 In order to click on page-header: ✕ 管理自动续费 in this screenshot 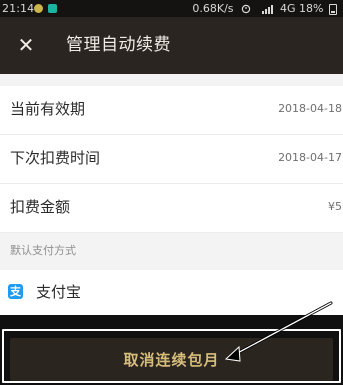, I will do `click(171, 45)`.